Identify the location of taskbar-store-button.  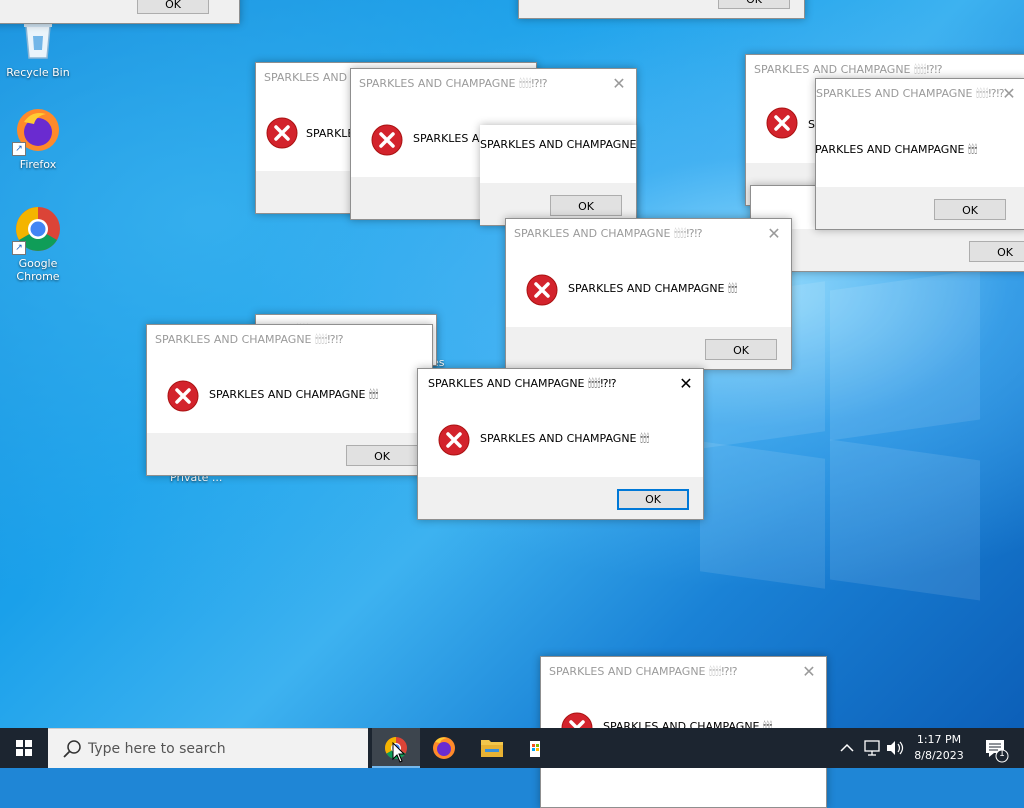
(528, 748).